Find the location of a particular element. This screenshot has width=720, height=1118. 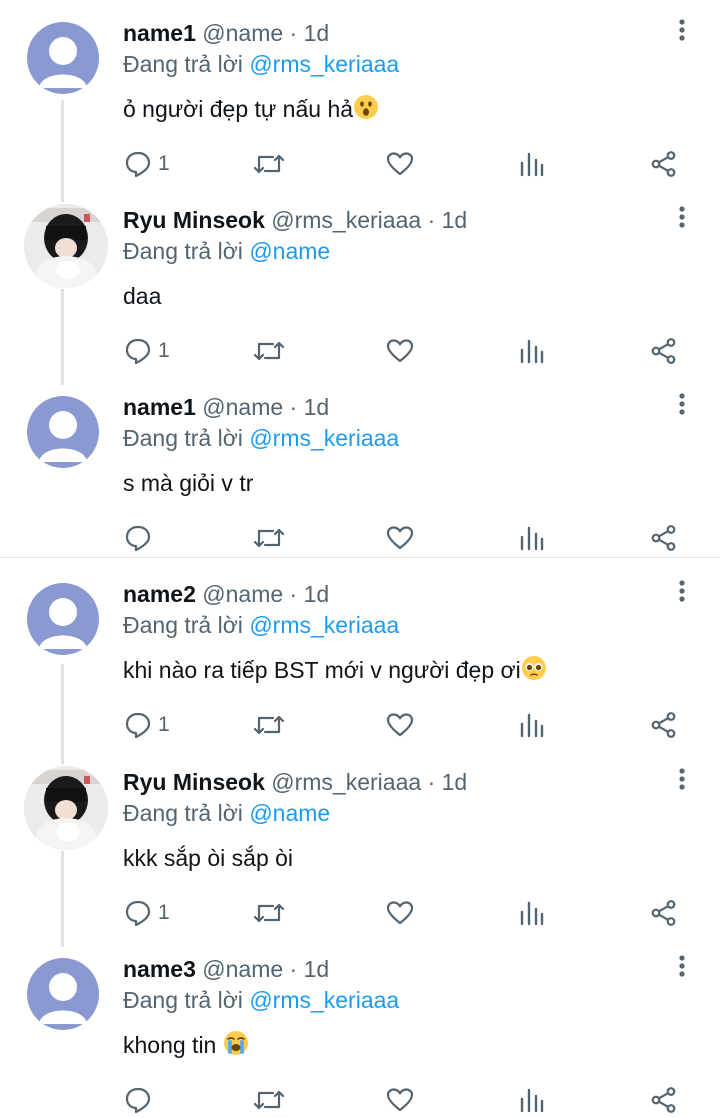

tweet-text: ỏ người đẹp tự nấu hả is located at coordinates (238, 109).